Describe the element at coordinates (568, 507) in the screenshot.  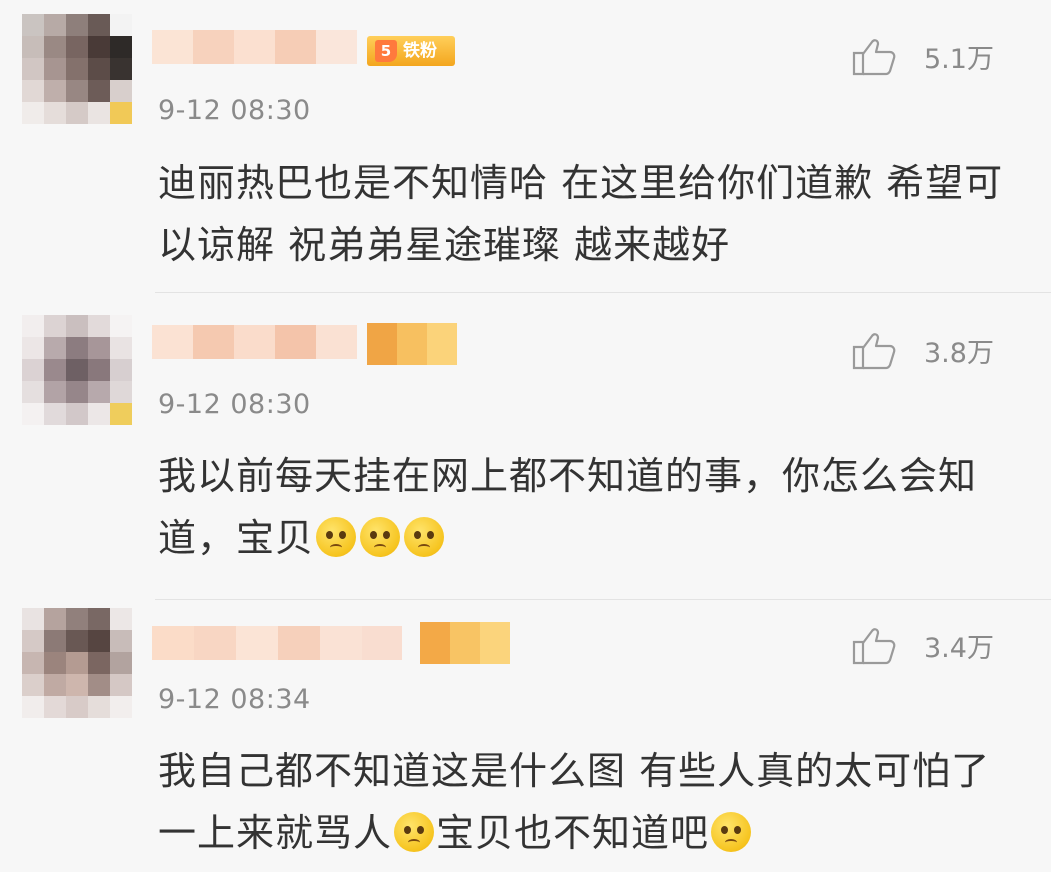
I see `comment-text-body: 我以前每天挂在网上都不知道的事，你怎么会知道，宝贝` at that location.